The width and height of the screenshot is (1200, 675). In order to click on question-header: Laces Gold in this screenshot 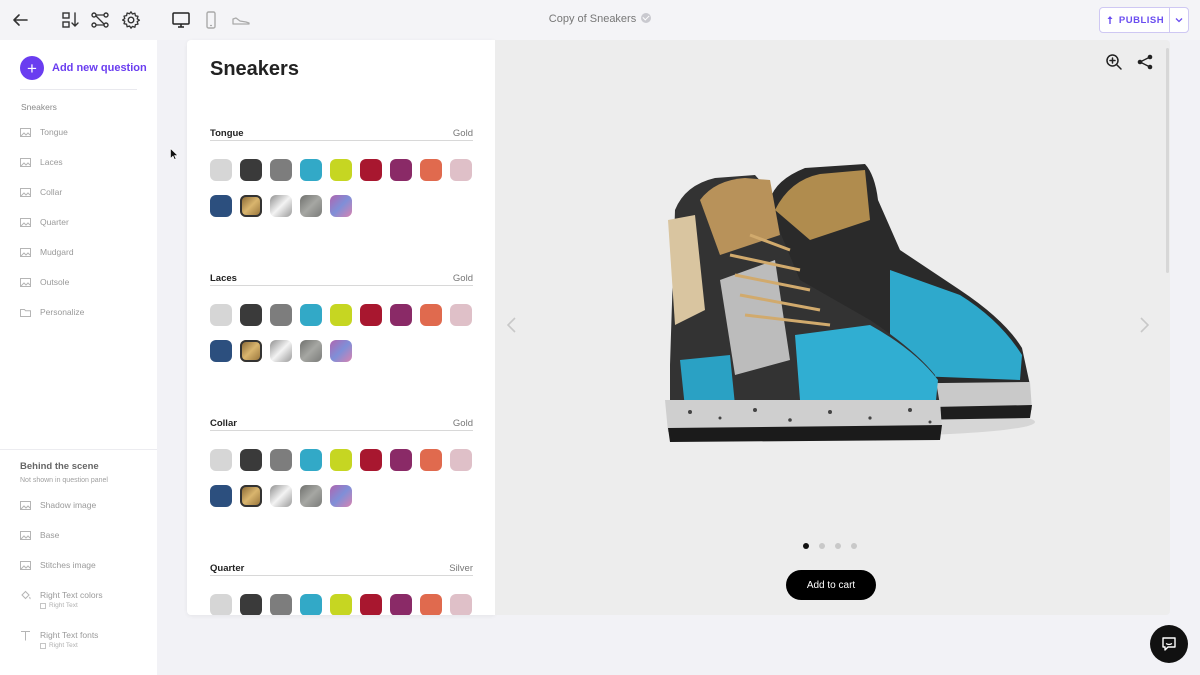, I will do `click(341, 278)`.